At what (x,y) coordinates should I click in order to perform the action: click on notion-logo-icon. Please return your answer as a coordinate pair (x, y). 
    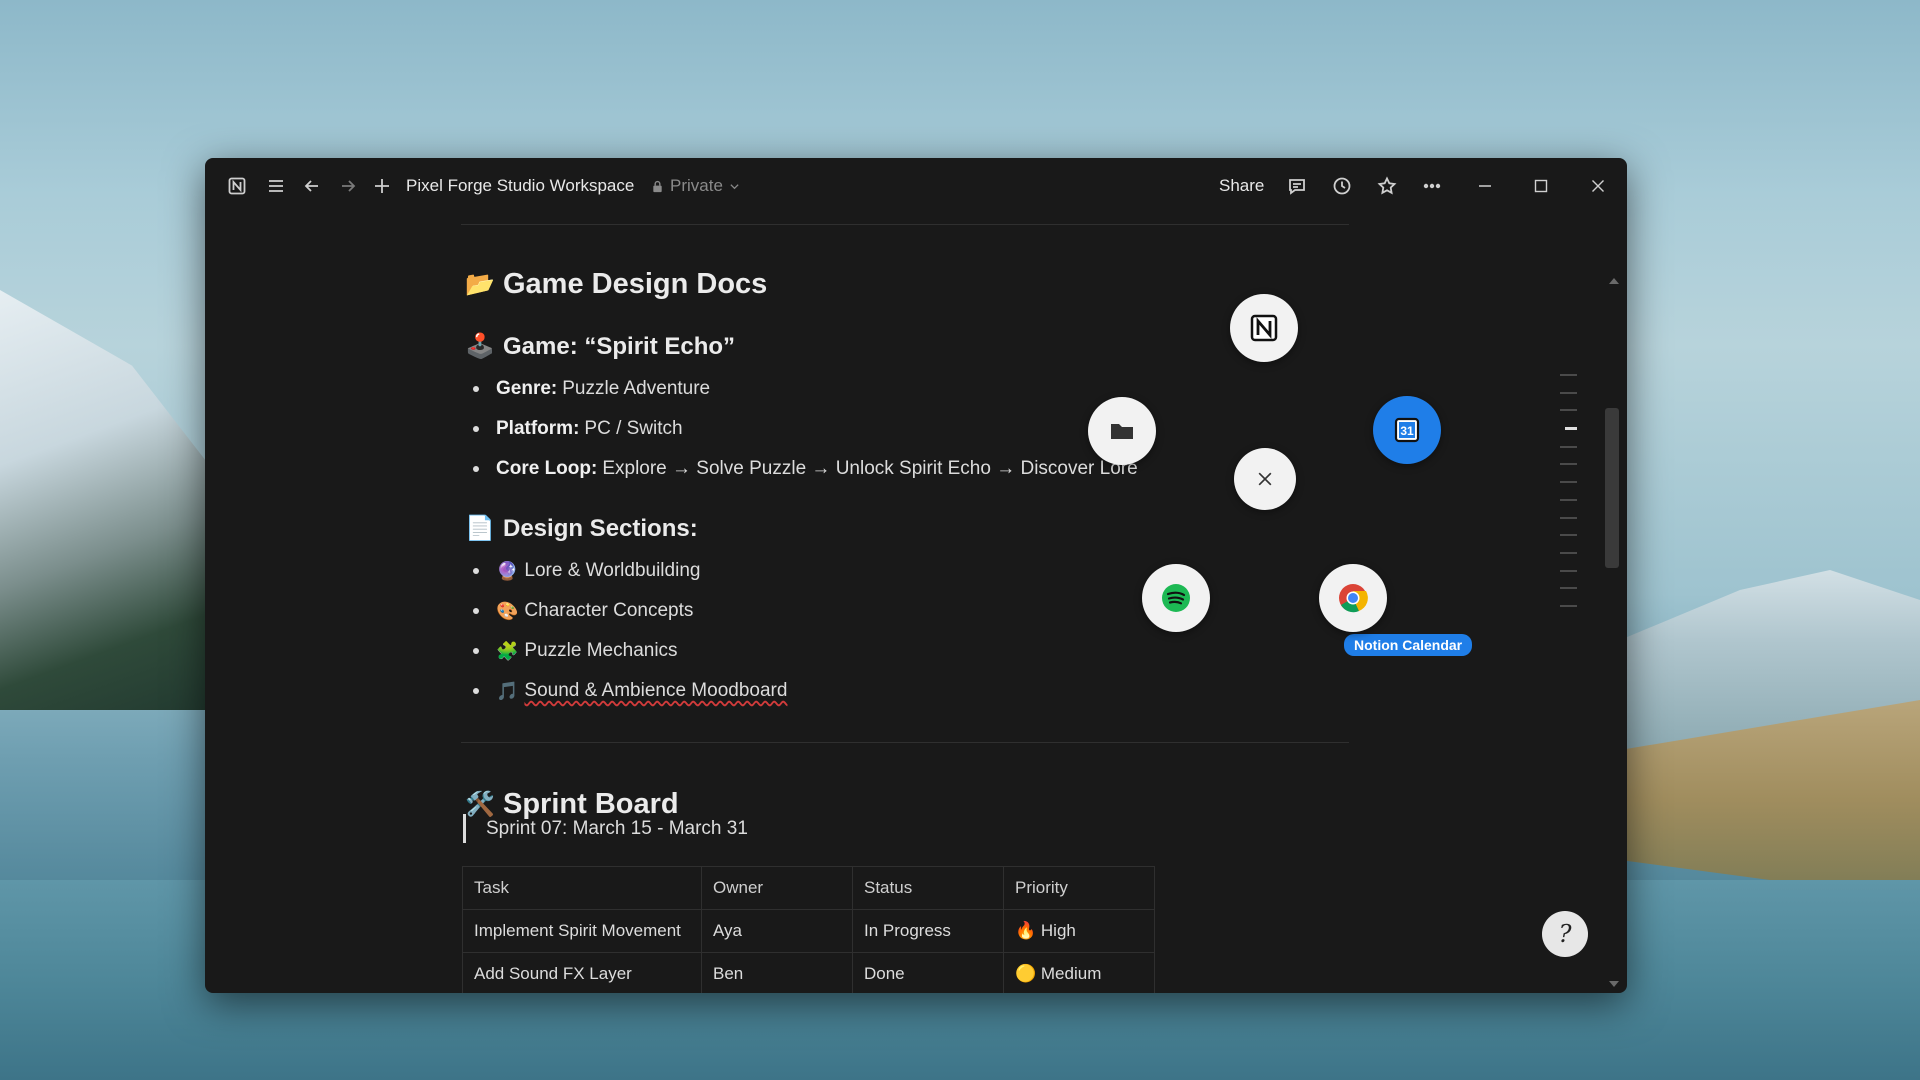
    Looking at the image, I should click on (237, 186).